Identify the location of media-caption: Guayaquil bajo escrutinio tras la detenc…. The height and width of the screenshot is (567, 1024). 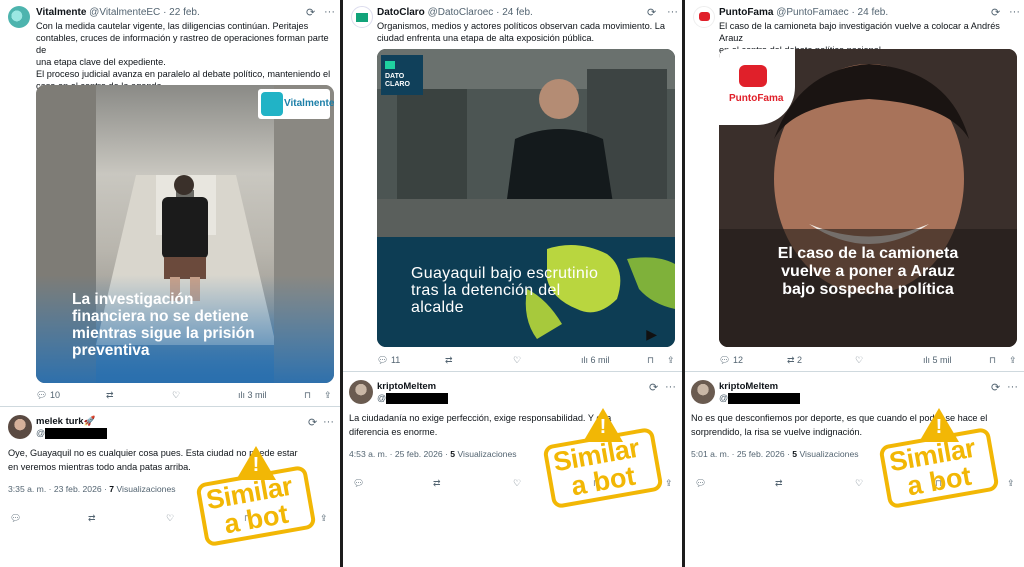
(505, 290).